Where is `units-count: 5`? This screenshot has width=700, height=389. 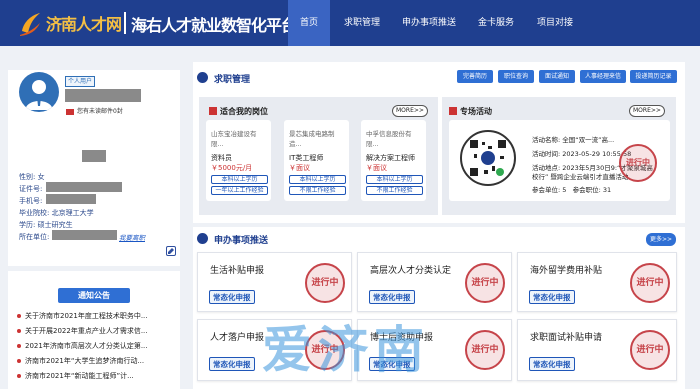
units-count: 5 is located at coordinates (564, 190).